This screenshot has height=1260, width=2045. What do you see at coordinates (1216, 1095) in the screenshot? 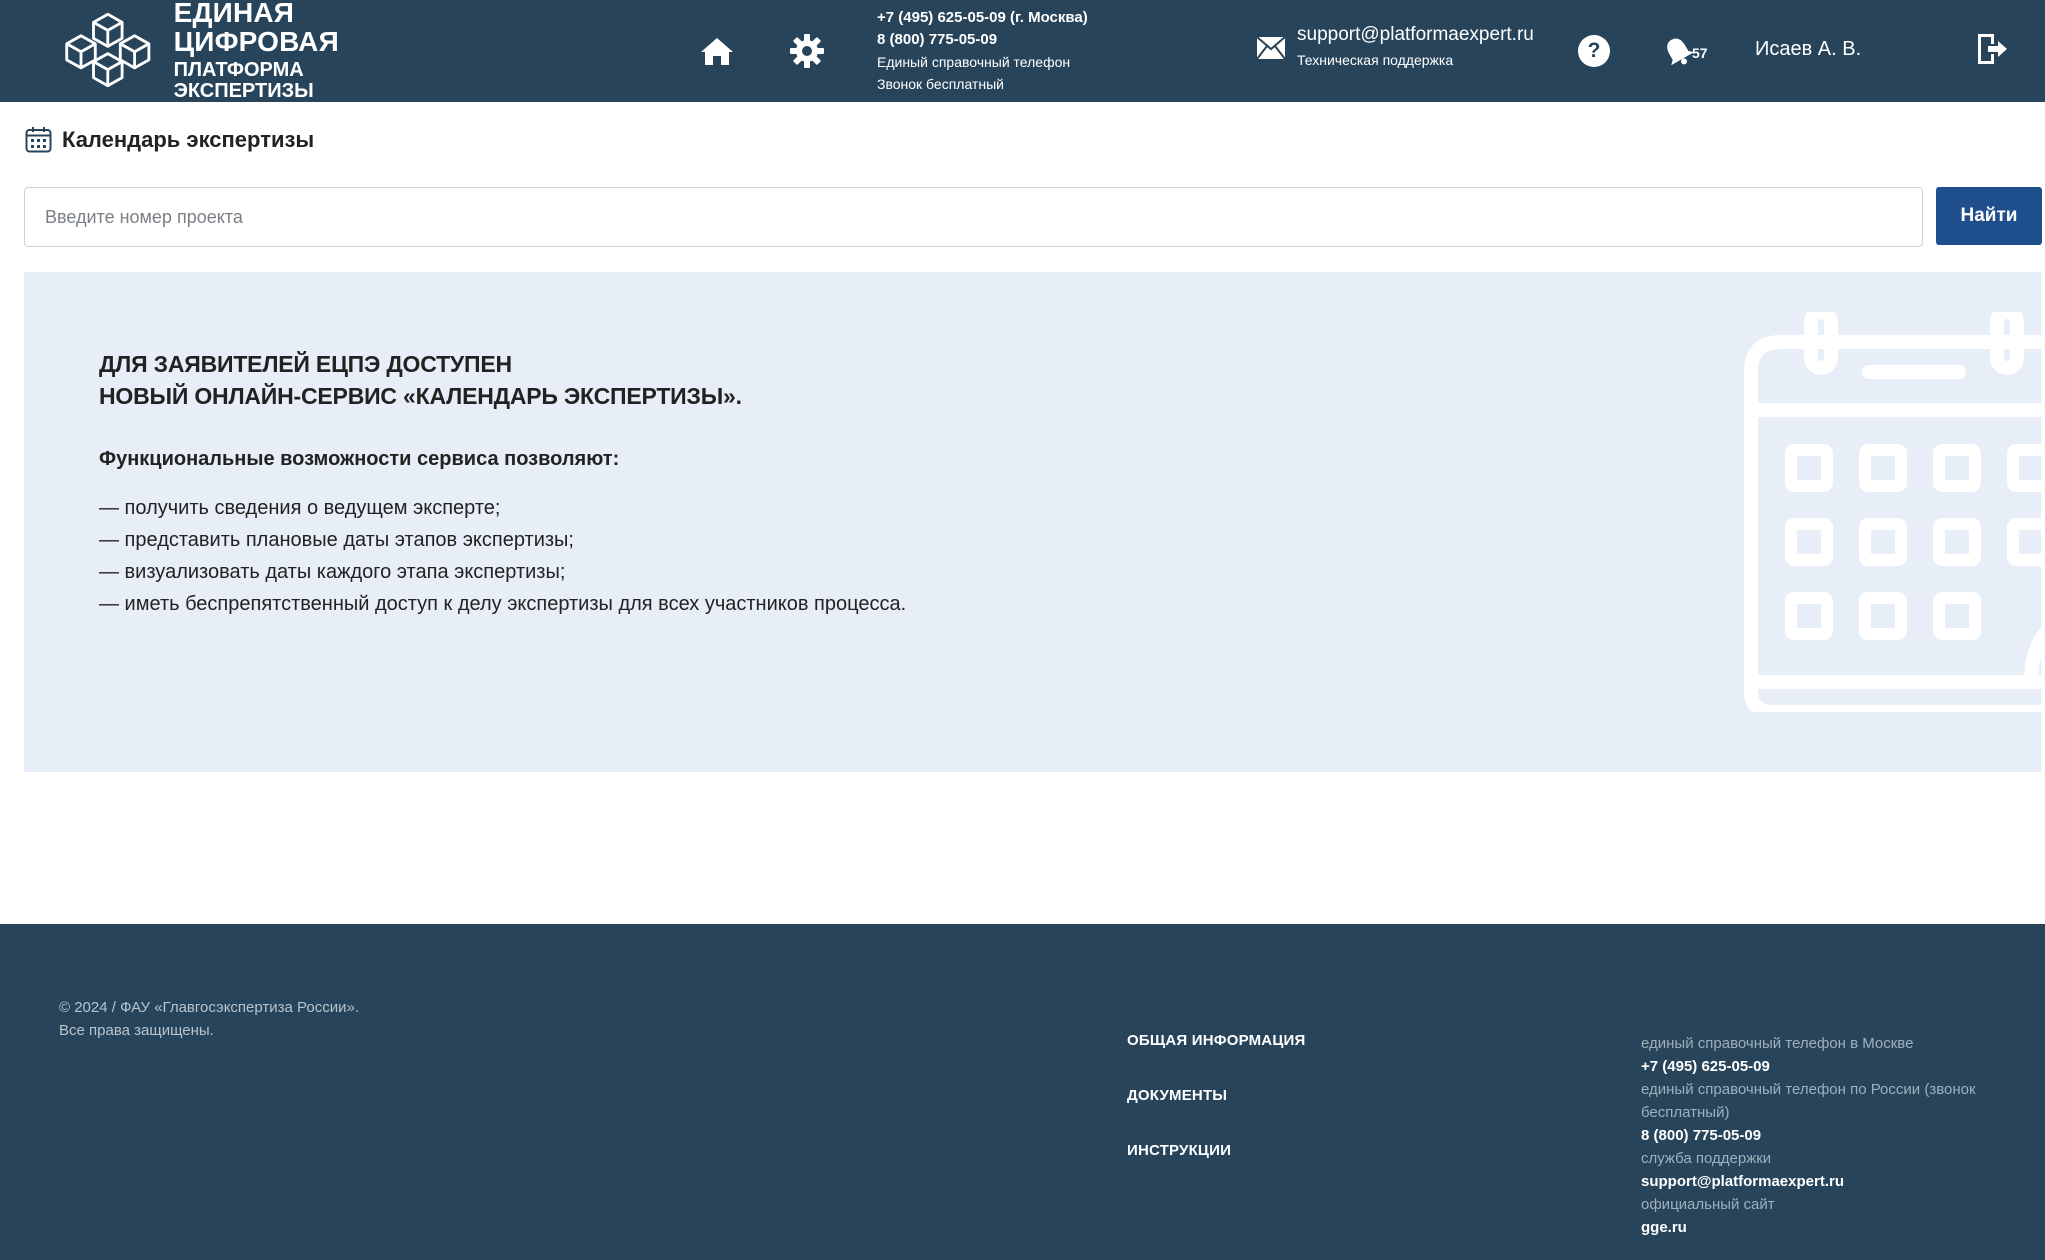
I see `footer-link-documents: ДОКУМЕНТЫ` at bounding box center [1216, 1095].